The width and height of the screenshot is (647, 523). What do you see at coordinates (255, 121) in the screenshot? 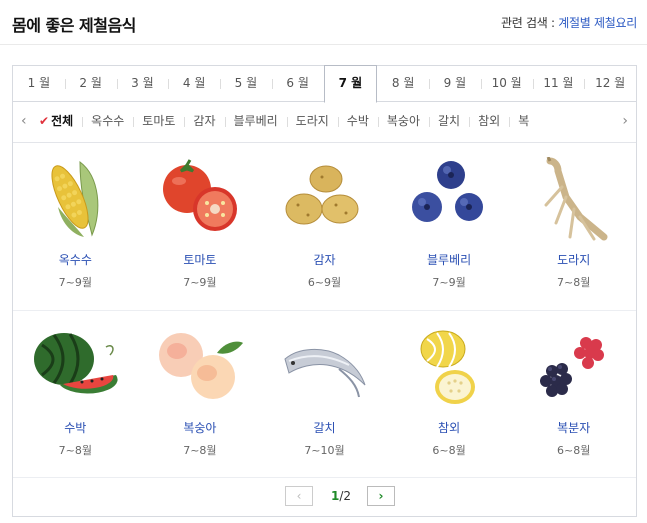
I see `filter-item-blueberry: 블루베리` at bounding box center [255, 121].